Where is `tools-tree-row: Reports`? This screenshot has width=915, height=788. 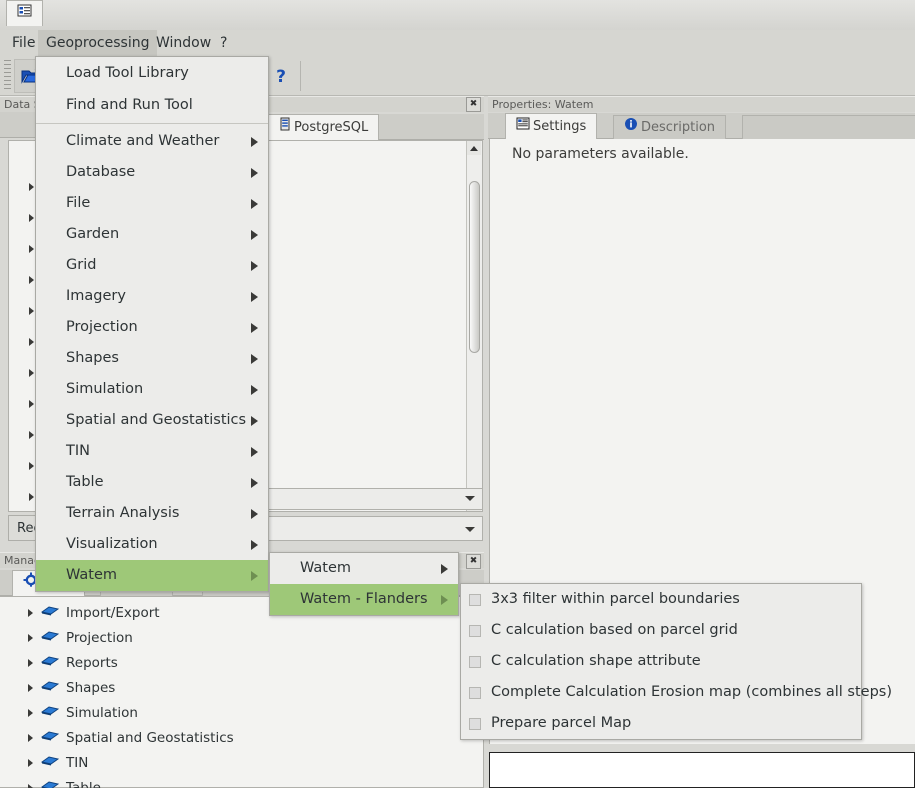 tools-tree-row: Reports is located at coordinates (59, 662).